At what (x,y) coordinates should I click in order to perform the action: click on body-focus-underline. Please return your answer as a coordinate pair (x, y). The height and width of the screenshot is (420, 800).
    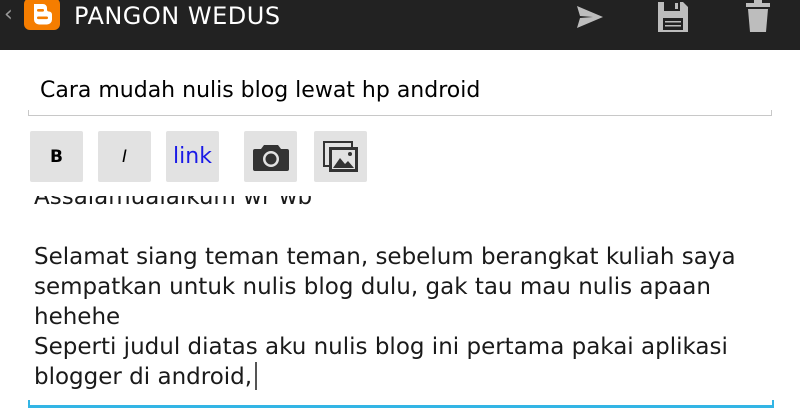
    Looking at the image, I should click on (401, 404).